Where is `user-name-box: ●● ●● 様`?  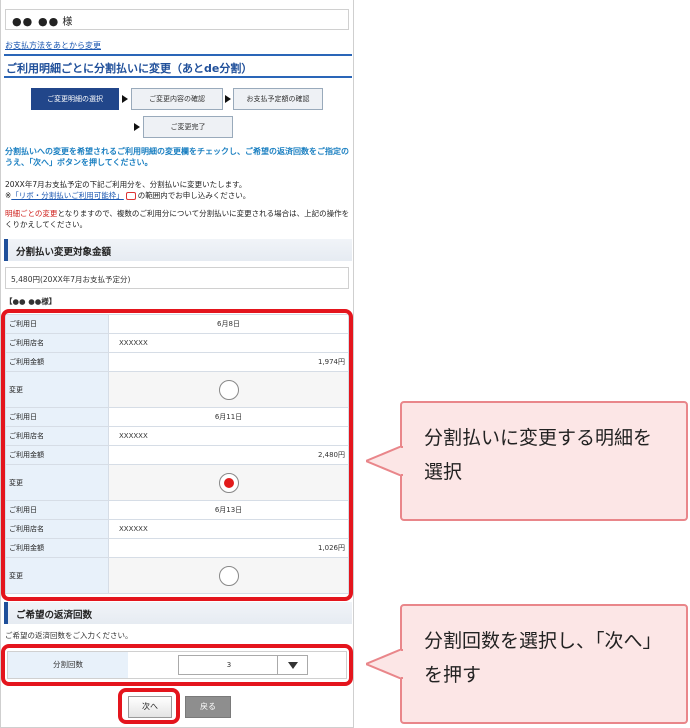 user-name-box: ●● ●● 様 is located at coordinates (177, 19).